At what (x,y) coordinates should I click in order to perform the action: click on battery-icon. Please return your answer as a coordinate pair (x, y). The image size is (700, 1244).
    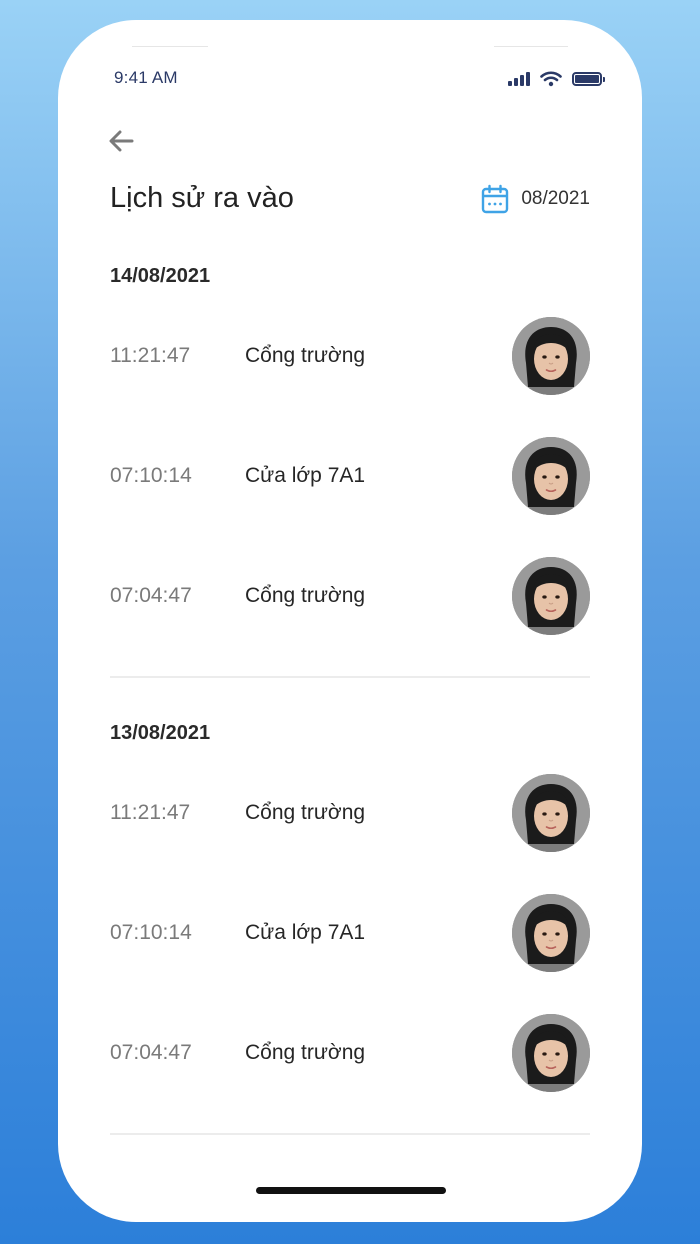
    Looking at the image, I should click on (588, 79).